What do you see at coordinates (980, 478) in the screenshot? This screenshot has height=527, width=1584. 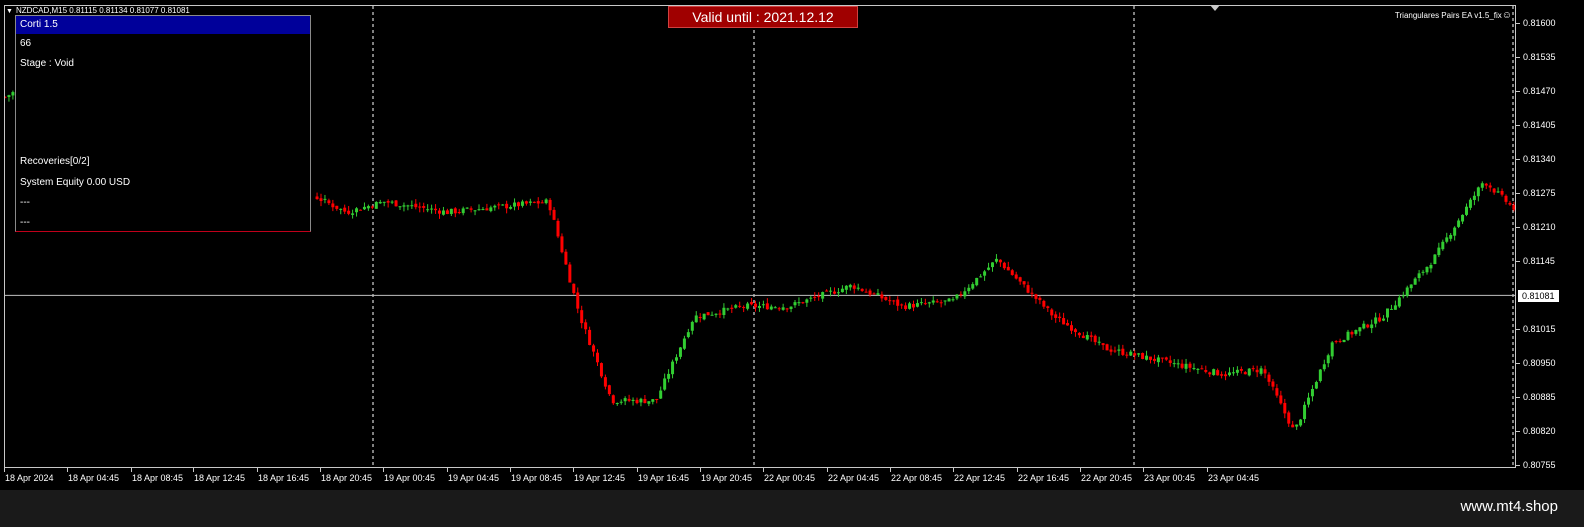 I see `time-tick-label: 22 Apr 12:45` at bounding box center [980, 478].